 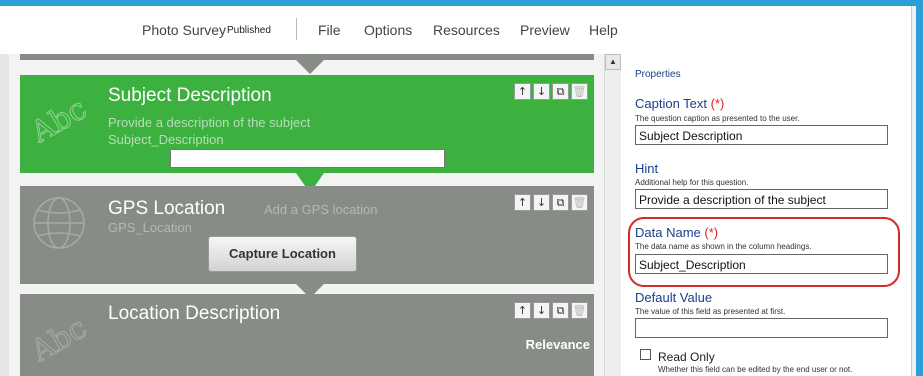 I want to click on caption-text-input: Subject Description, so click(x=761, y=135).